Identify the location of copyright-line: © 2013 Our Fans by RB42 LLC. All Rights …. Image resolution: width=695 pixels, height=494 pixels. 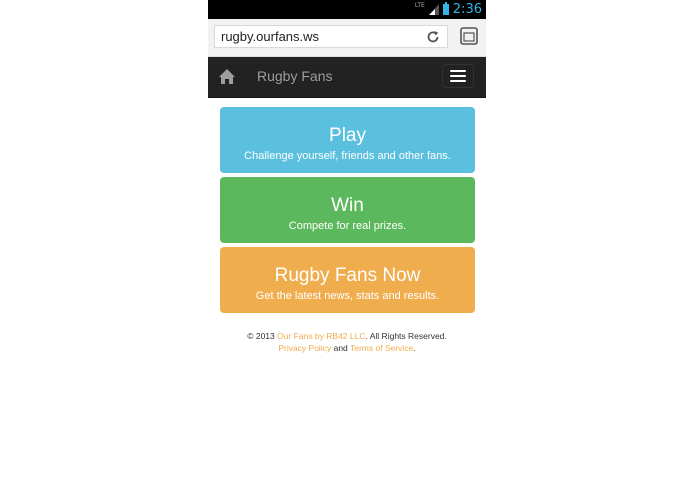
(347, 336).